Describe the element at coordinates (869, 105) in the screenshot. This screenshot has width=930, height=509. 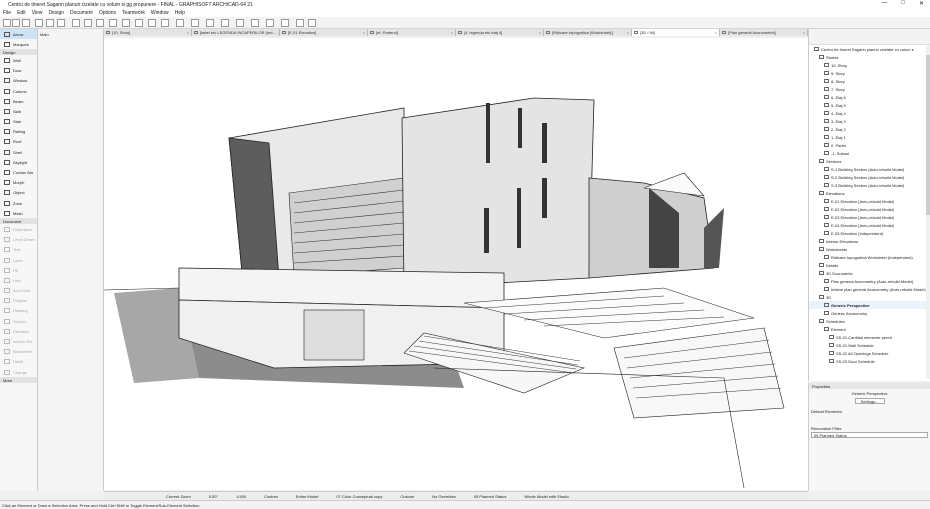
I see `tree-item: 5. Etaj 5` at that location.